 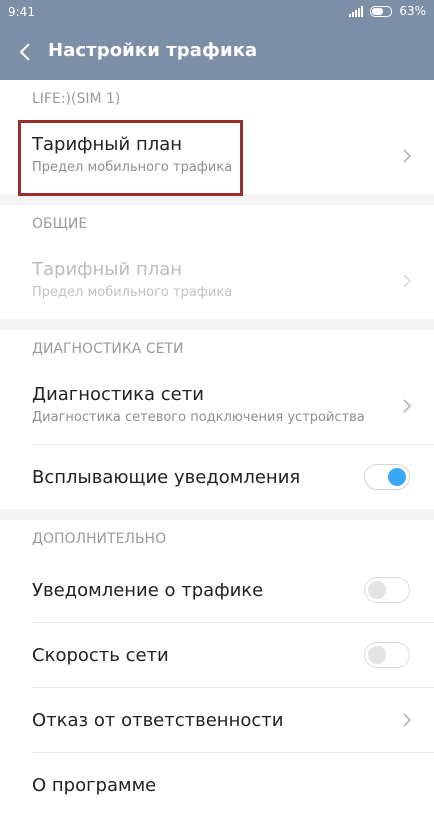 What do you see at coordinates (217, 655) in the screenshot?
I see `network-speed-item: Скорость сети` at bounding box center [217, 655].